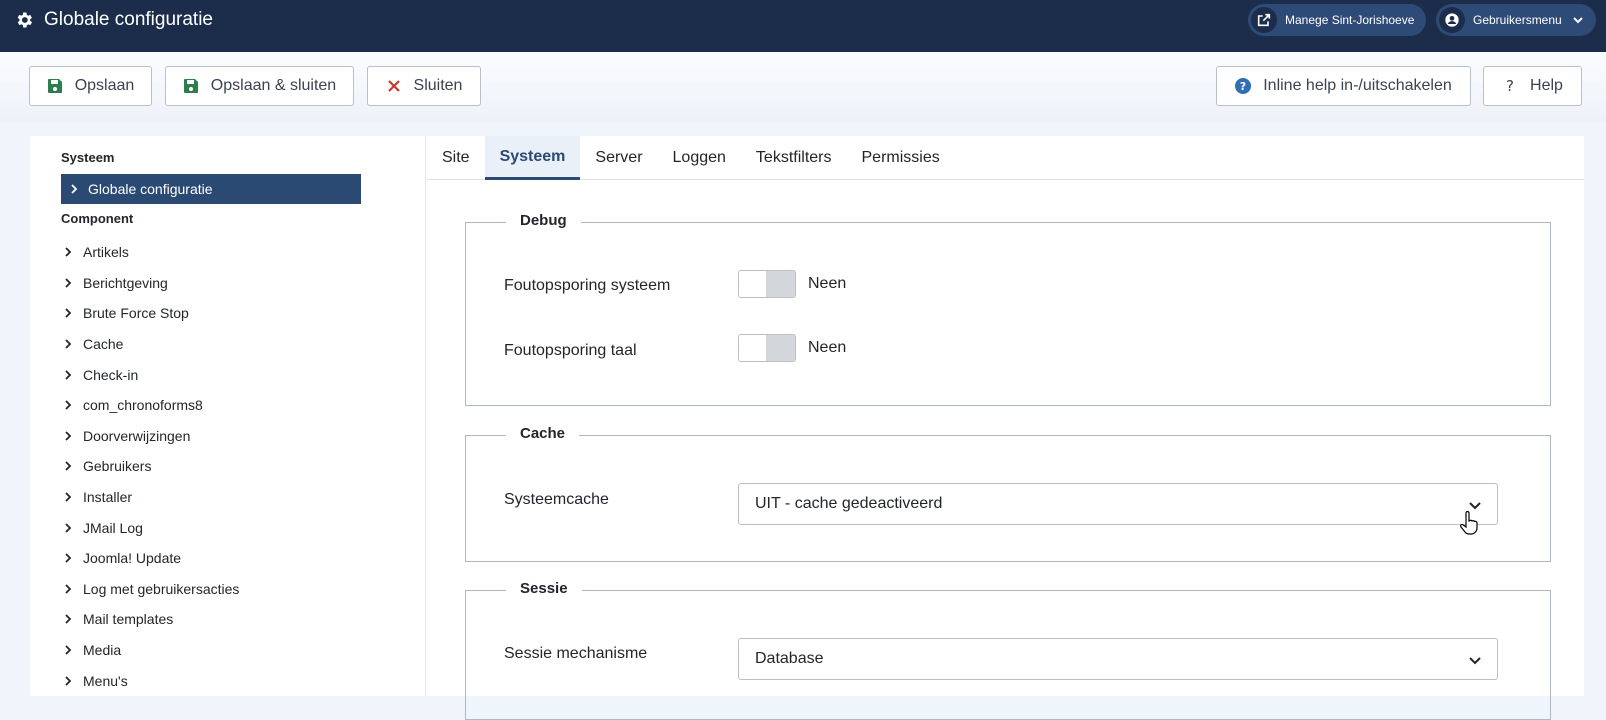 This screenshot has width=1606, height=720. What do you see at coordinates (190, 86) in the screenshot?
I see `save-icon` at bounding box center [190, 86].